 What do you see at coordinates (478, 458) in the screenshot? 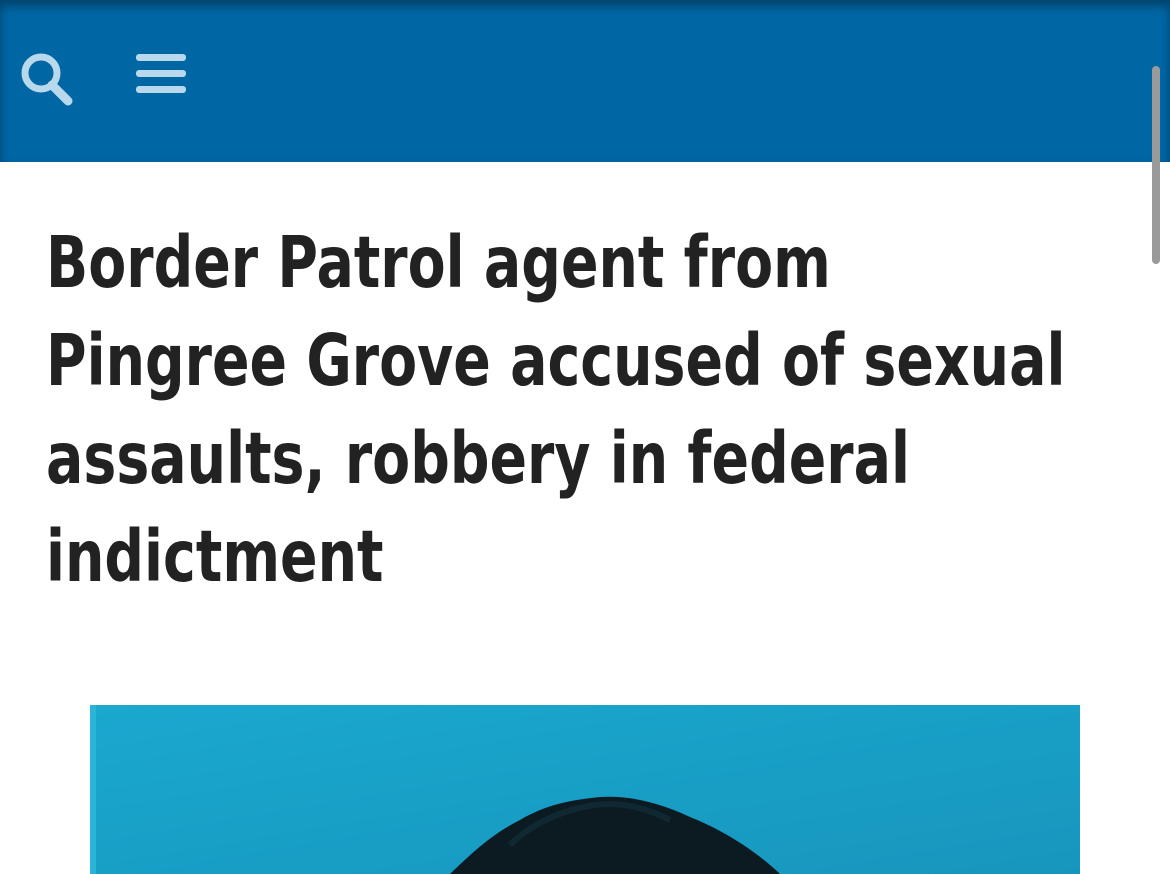
I see `headline-line: assaults, robbery in federal` at bounding box center [478, 458].